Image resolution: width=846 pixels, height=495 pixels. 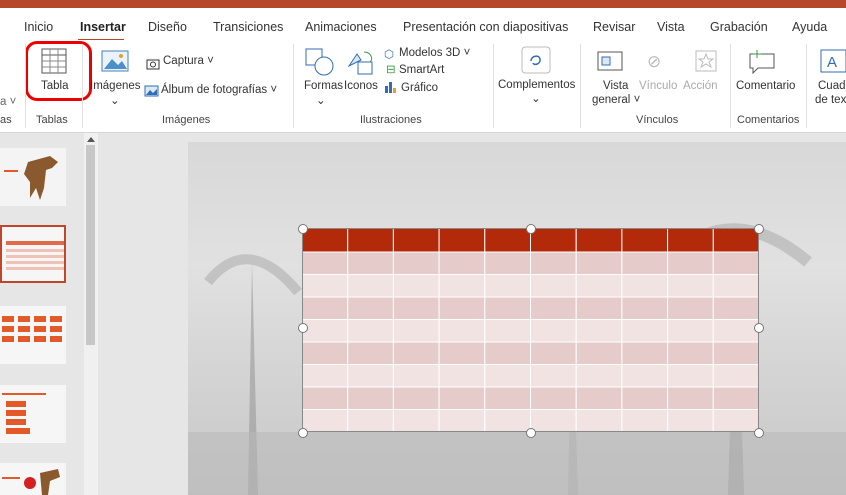 I want to click on tab-presentacion: Presentación con diapositivas, so click(x=485, y=27).